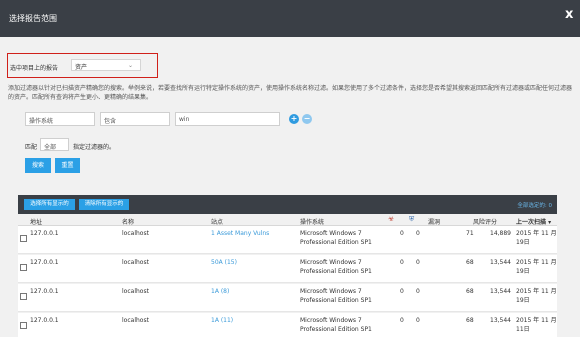 This screenshot has width=580, height=337. I want to click on dialog-header: 选择报告范围 x, so click(290, 18).